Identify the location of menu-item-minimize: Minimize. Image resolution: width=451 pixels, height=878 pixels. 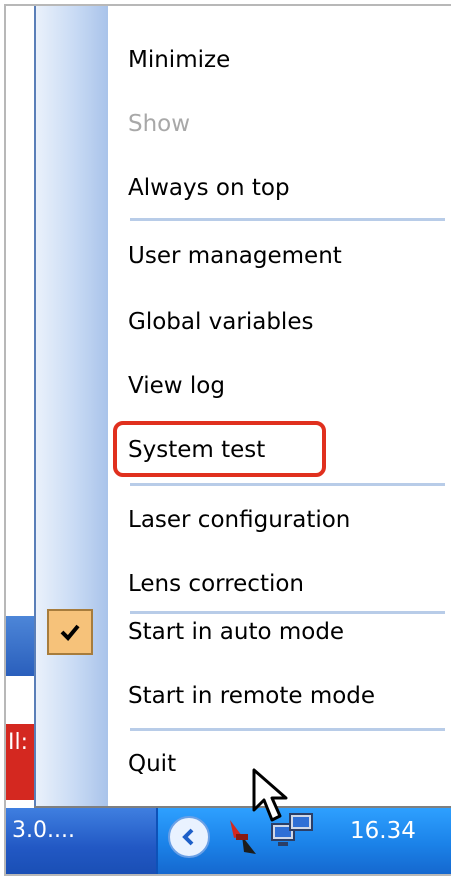
(279, 60).